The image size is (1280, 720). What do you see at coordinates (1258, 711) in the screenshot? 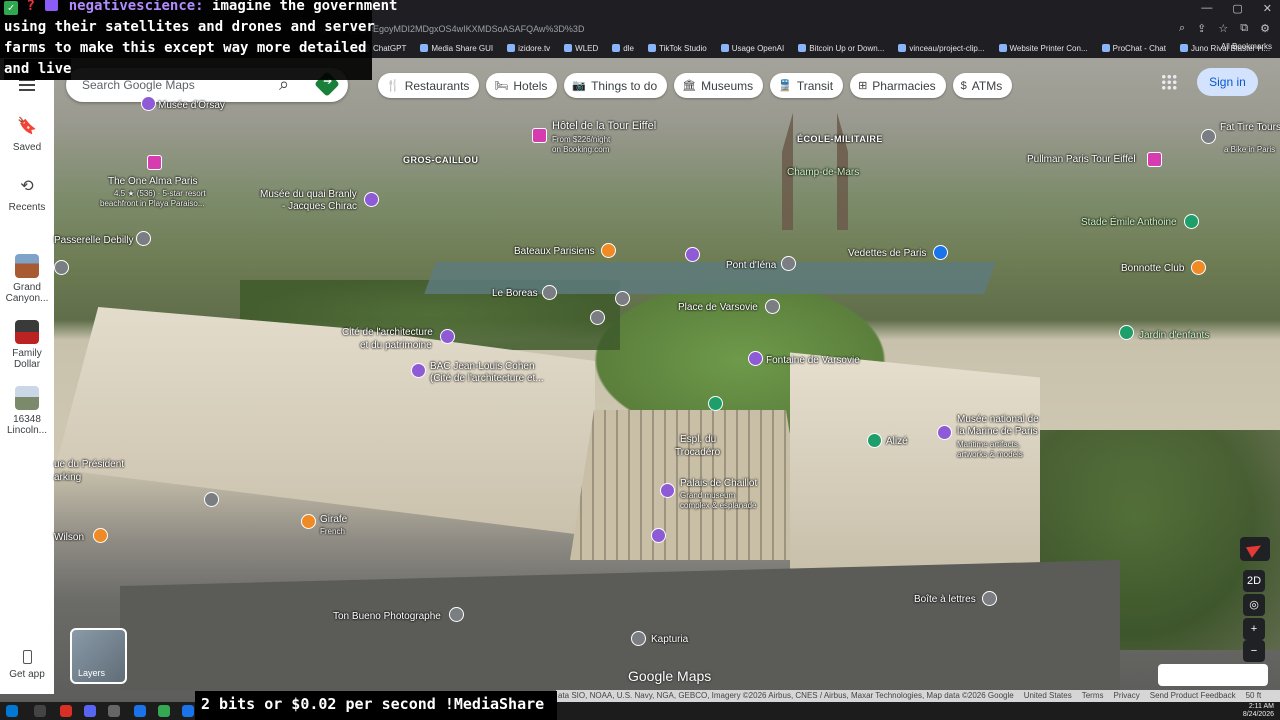
I see `system-clock: 2:11 AM 8/24/2026` at bounding box center [1258, 711].